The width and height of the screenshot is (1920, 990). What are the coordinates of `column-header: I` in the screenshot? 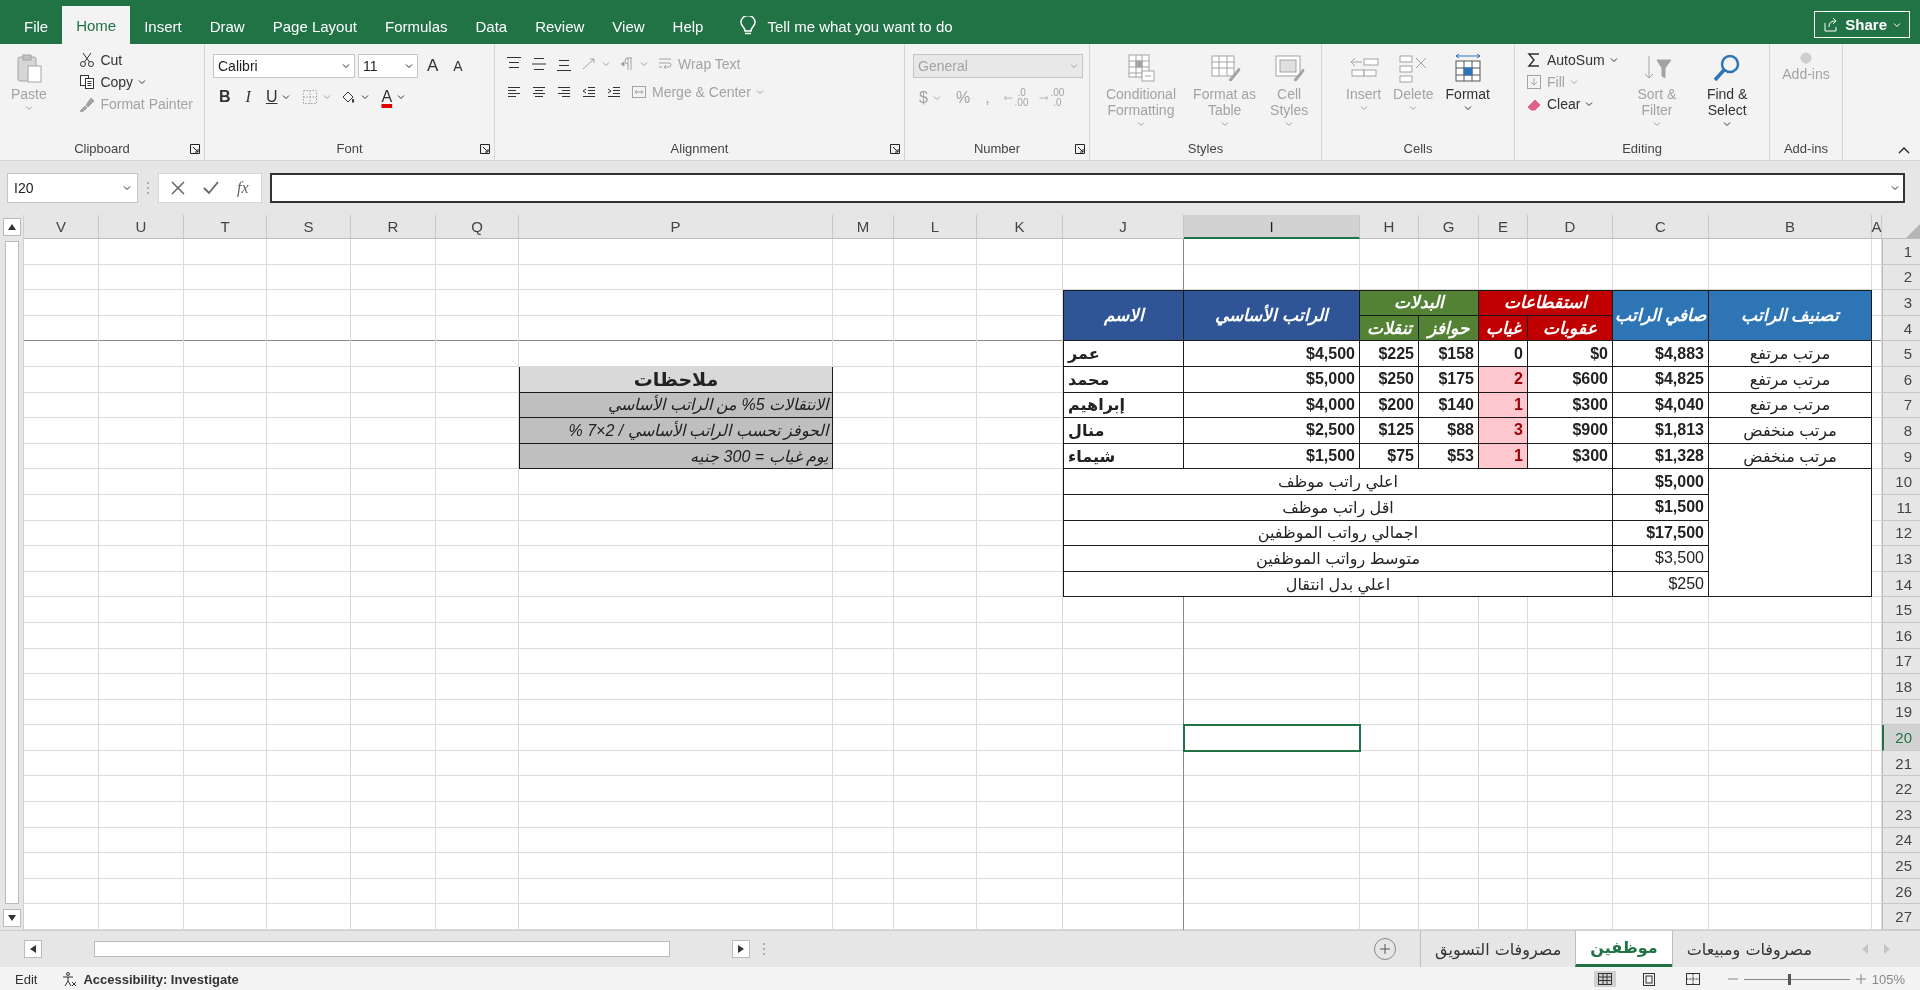 It's located at (1272, 227).